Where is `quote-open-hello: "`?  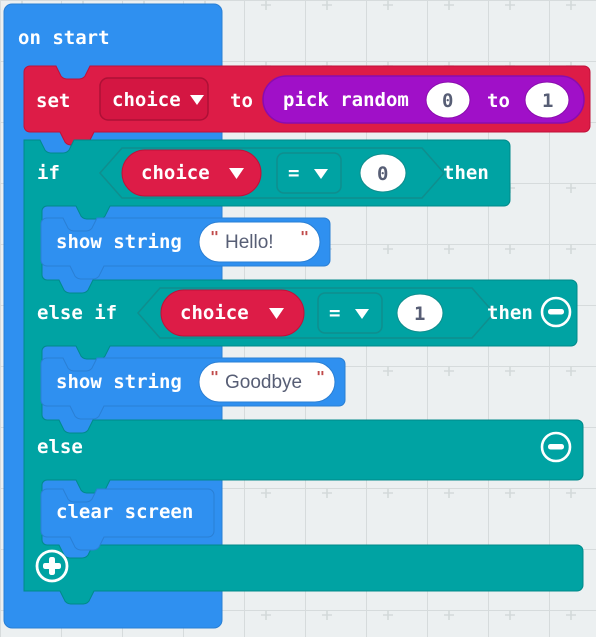
quote-open-hello: " is located at coordinates (215, 237).